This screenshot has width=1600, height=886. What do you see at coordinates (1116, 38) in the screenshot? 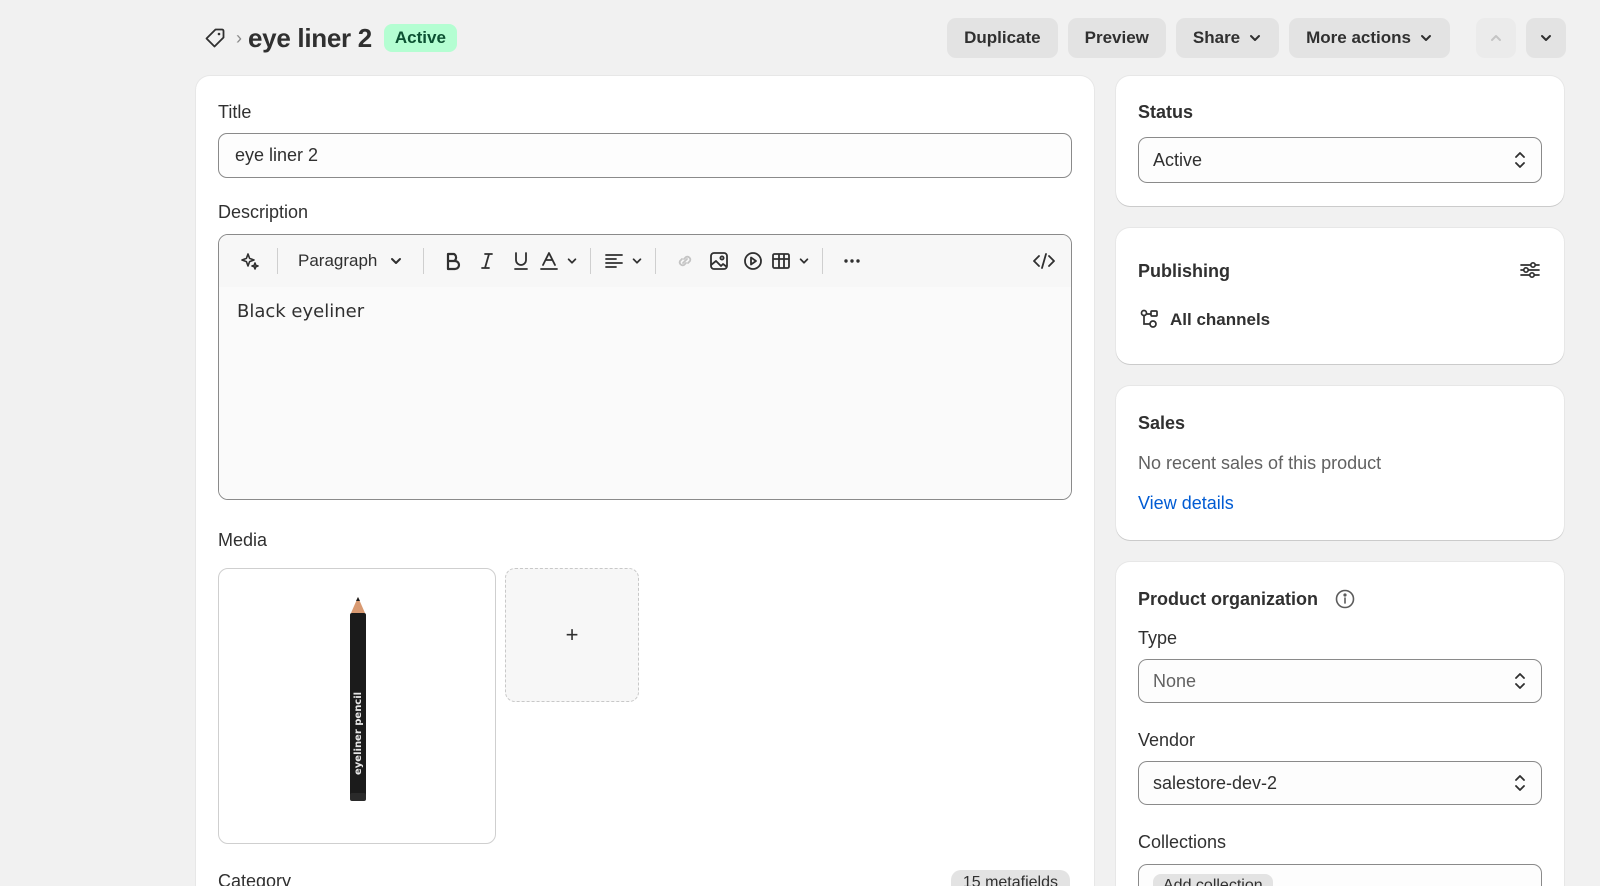
I see `preview-button: Preview` at bounding box center [1116, 38].